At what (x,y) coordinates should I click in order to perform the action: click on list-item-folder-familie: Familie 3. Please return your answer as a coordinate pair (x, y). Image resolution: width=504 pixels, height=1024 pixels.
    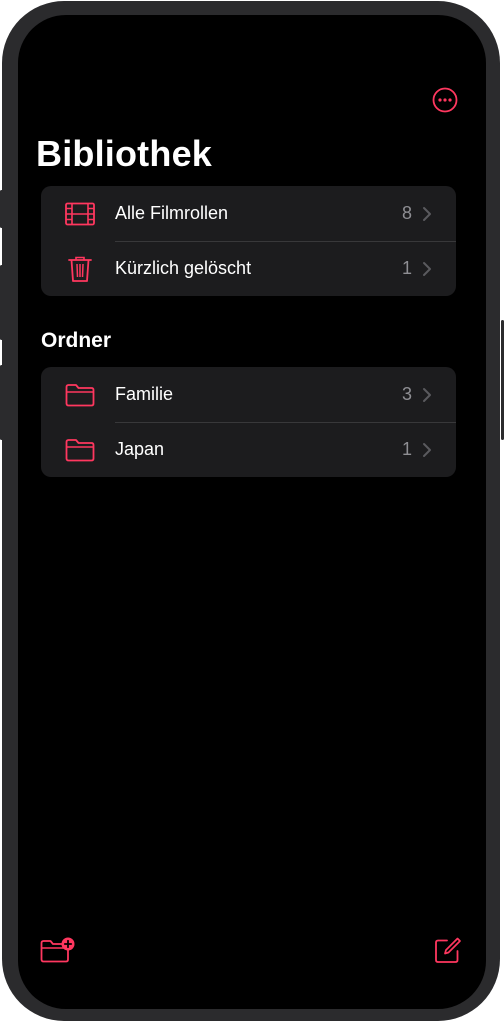
    Looking at the image, I should click on (248, 394).